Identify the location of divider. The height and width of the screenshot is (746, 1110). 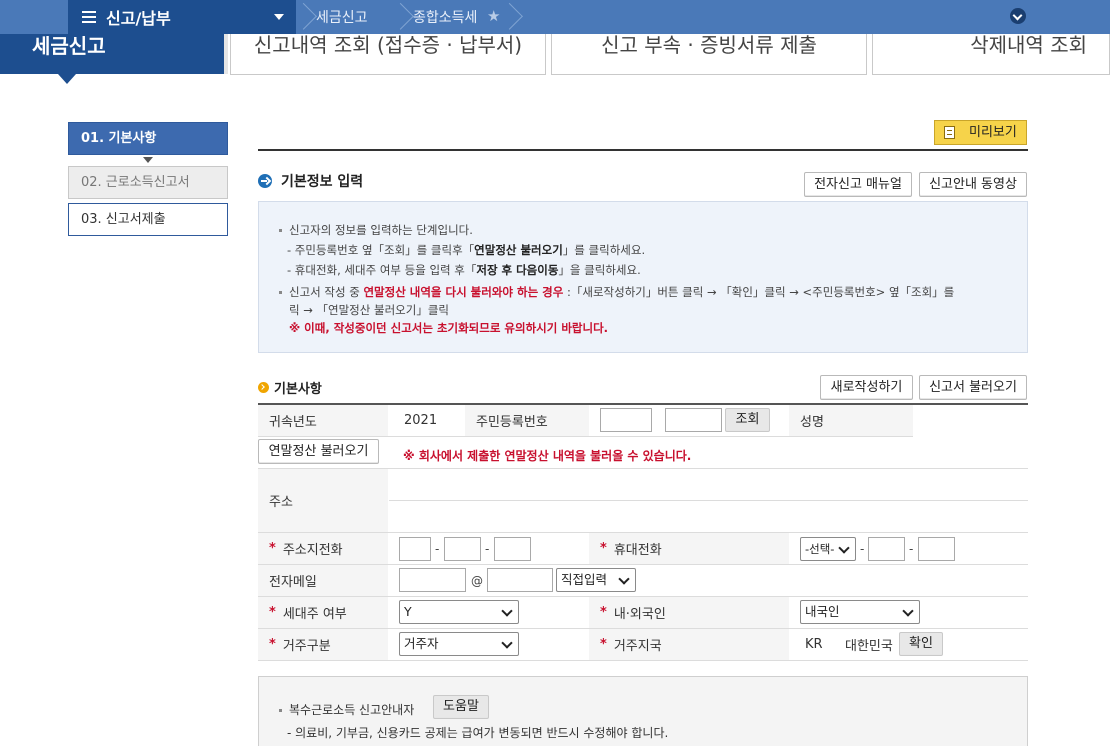
(643, 150).